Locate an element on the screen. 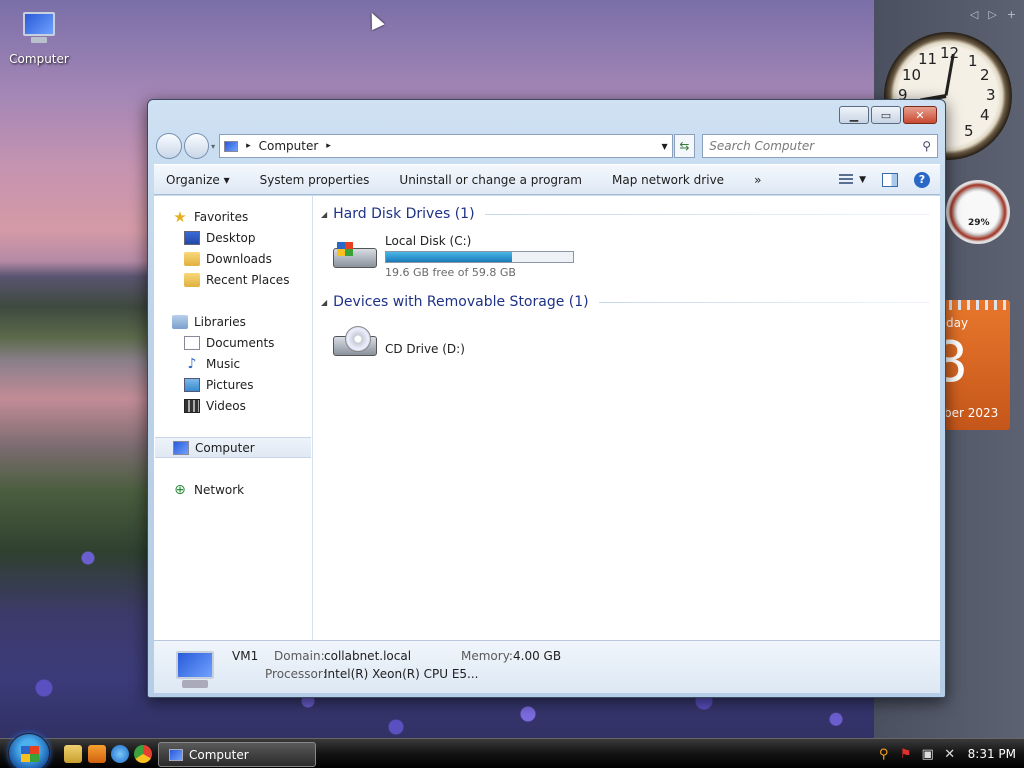 This screenshot has height=768, width=1024. views-icon is located at coordinates (846, 179).